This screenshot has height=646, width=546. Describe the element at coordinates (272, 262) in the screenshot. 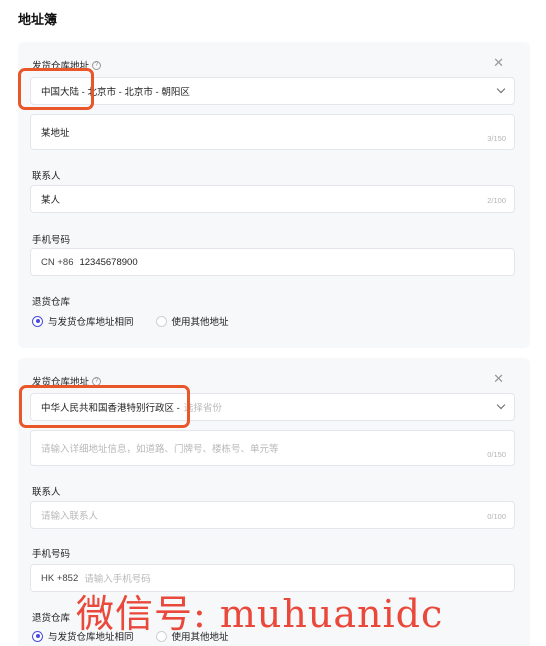

I see `phone-field: CN +86 12345678900` at that location.